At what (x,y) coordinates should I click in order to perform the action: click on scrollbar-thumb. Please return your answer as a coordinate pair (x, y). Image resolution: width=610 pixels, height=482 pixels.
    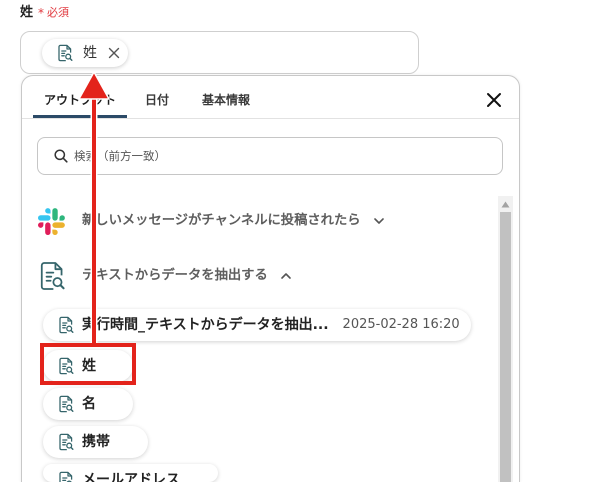
    Looking at the image, I should click on (505, 347).